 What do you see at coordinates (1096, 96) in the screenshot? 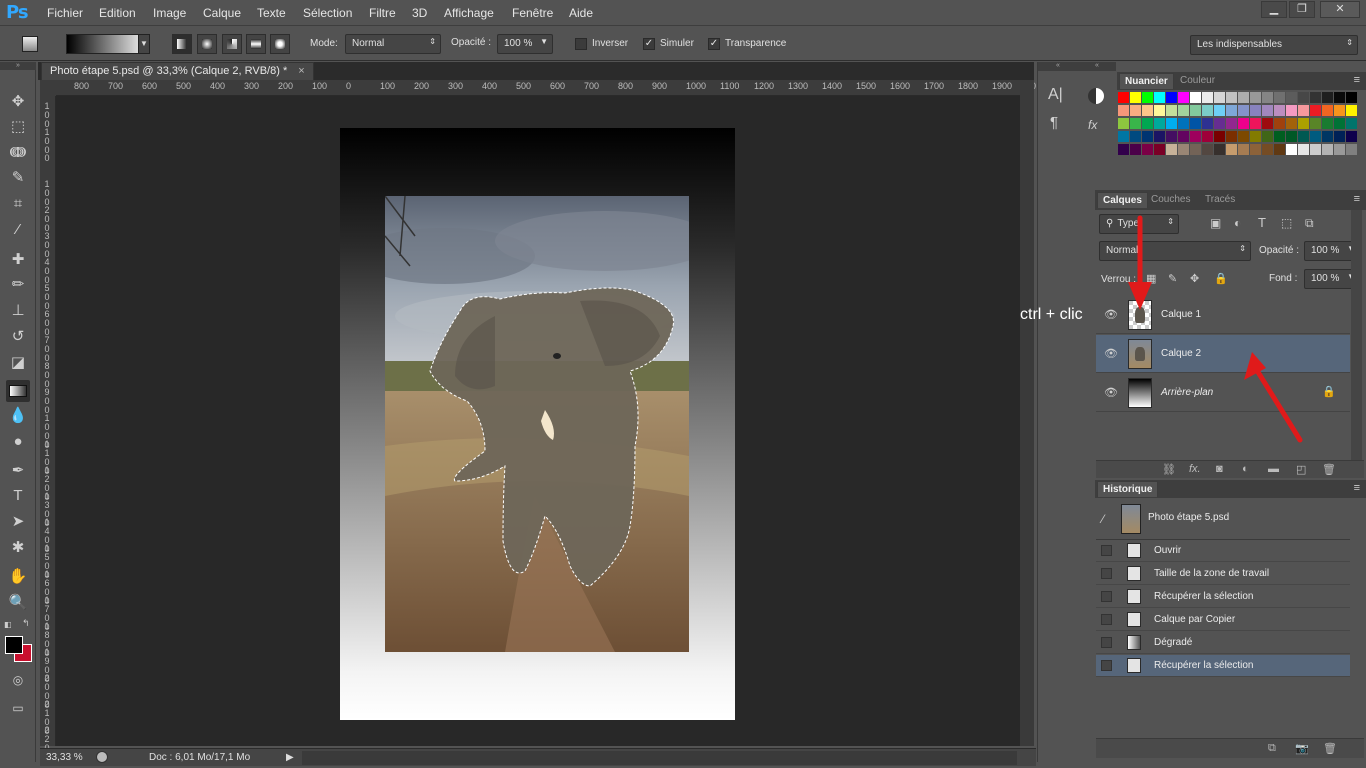
I see `adjustments-panel-icon` at bounding box center [1096, 96].